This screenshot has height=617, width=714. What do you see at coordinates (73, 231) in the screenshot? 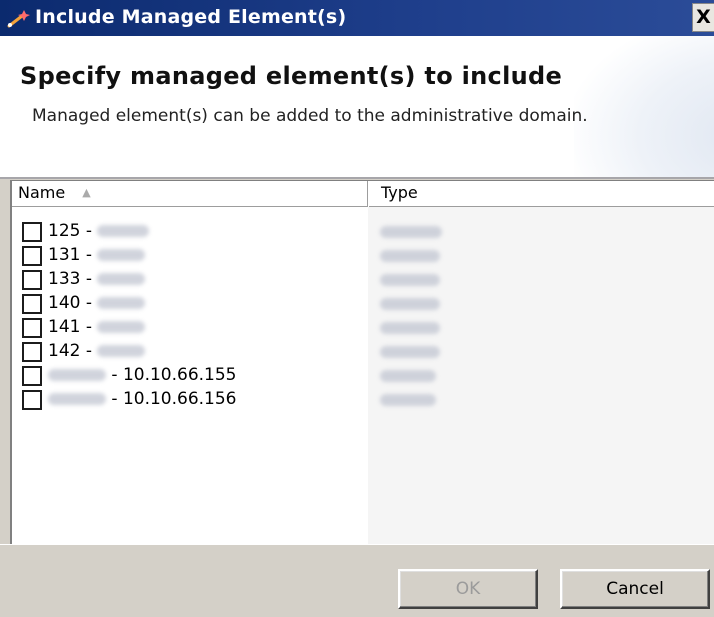
I see `row-name-prefix: 125 -` at bounding box center [73, 231].